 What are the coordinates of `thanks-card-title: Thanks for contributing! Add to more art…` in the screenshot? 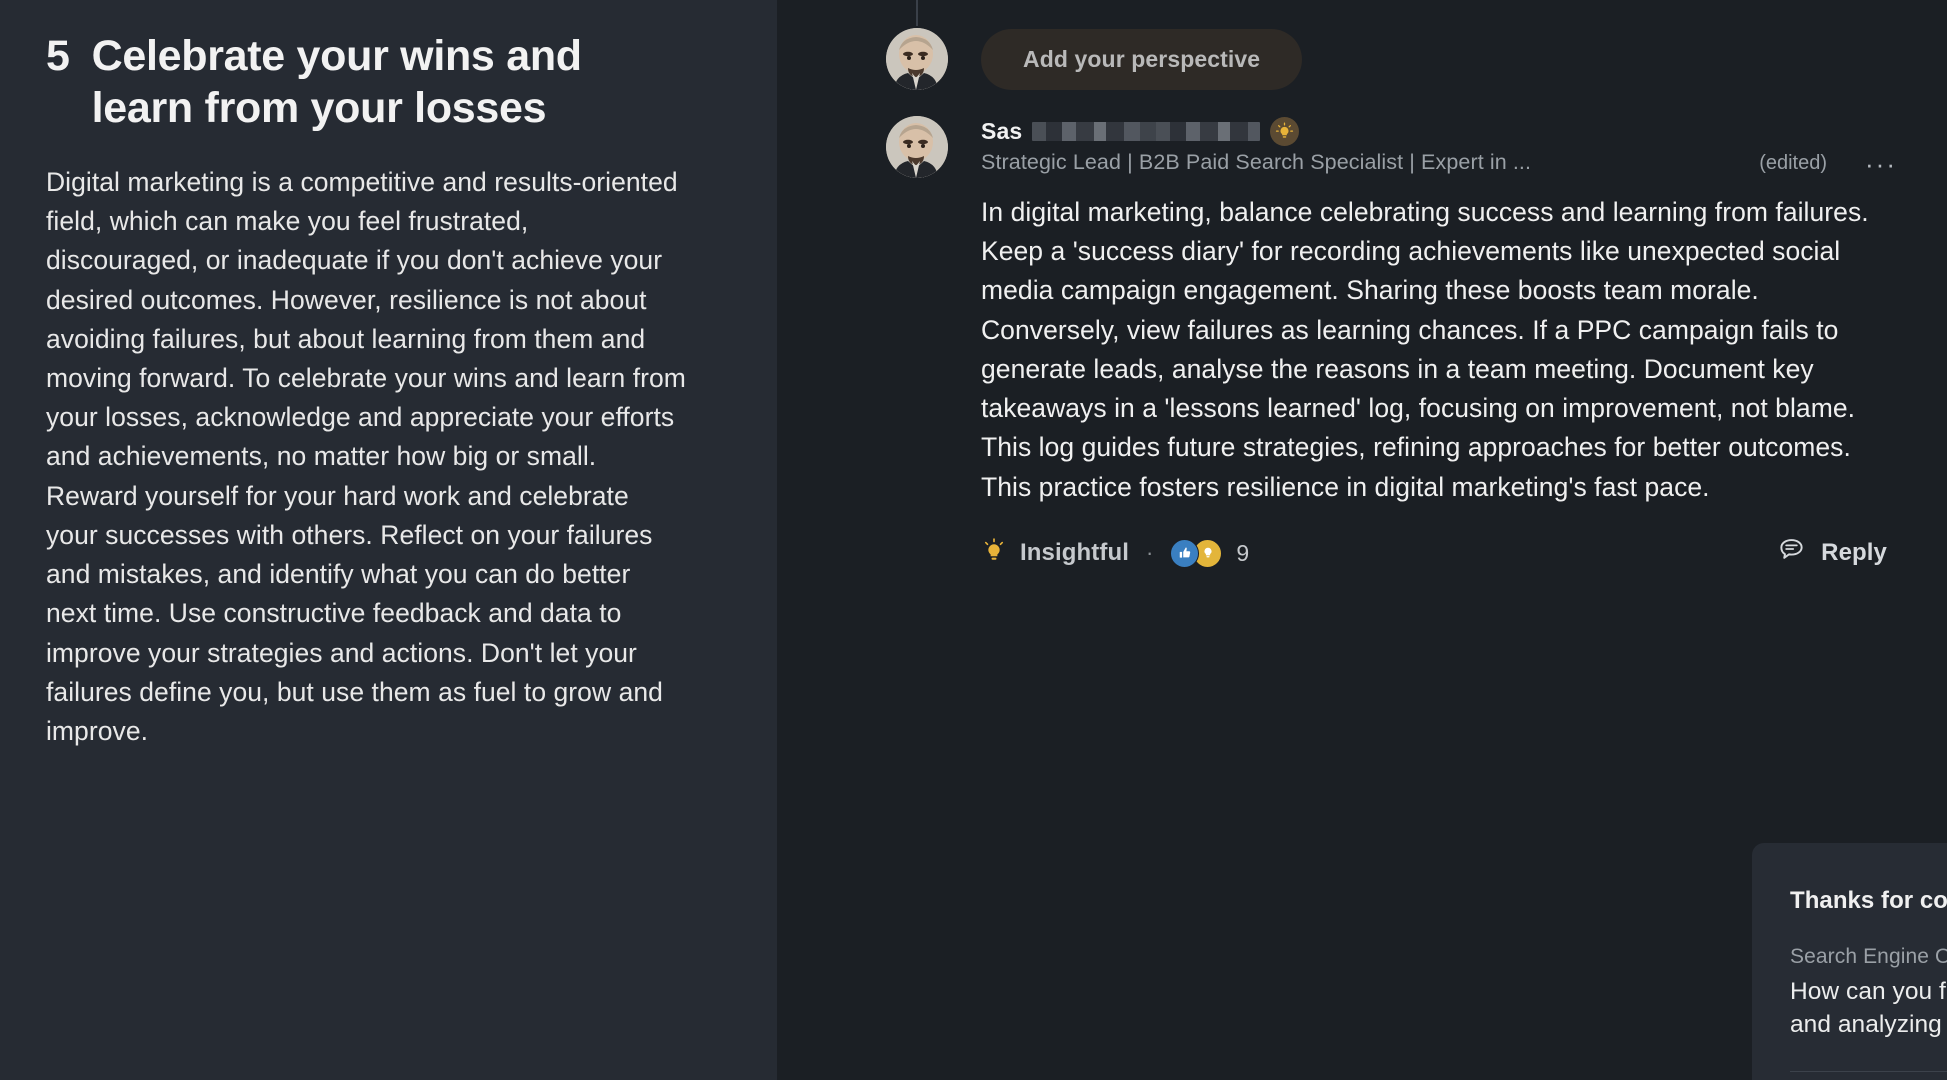 It's located at (1868, 900).